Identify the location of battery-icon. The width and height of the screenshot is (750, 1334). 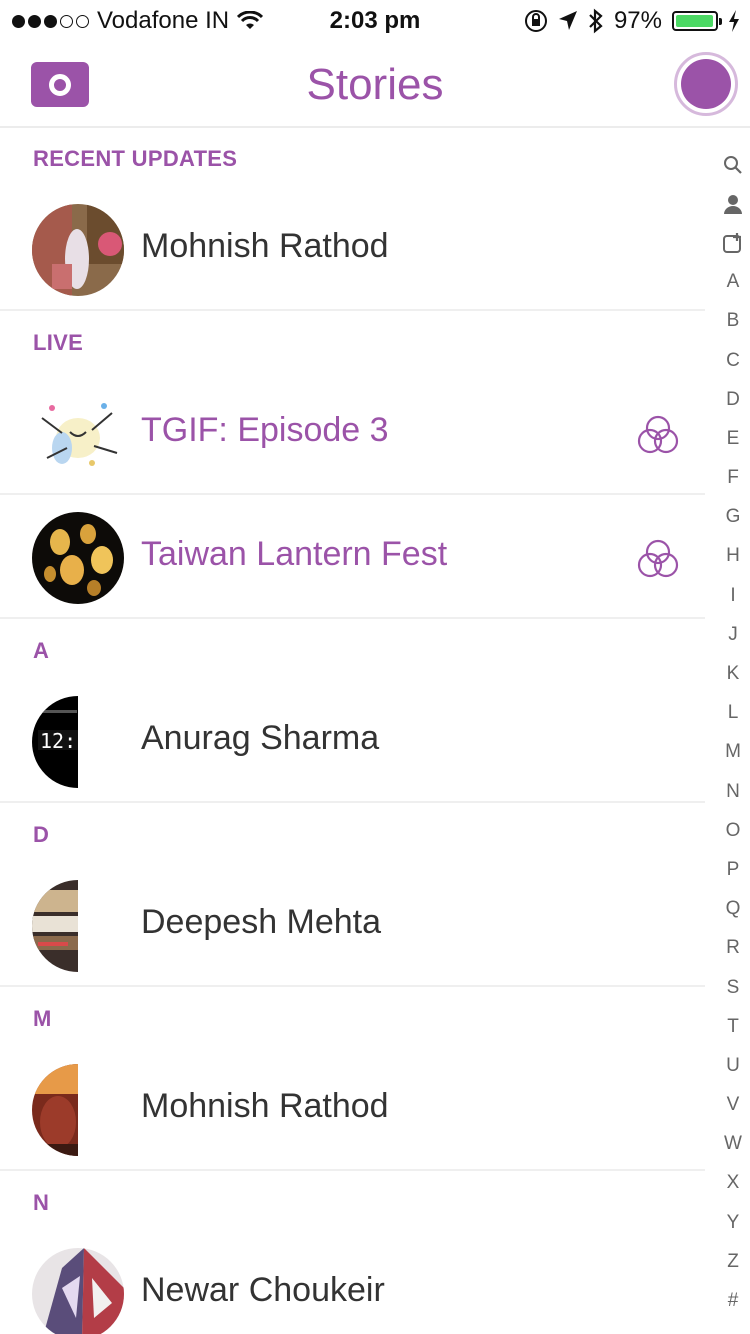
(697, 21).